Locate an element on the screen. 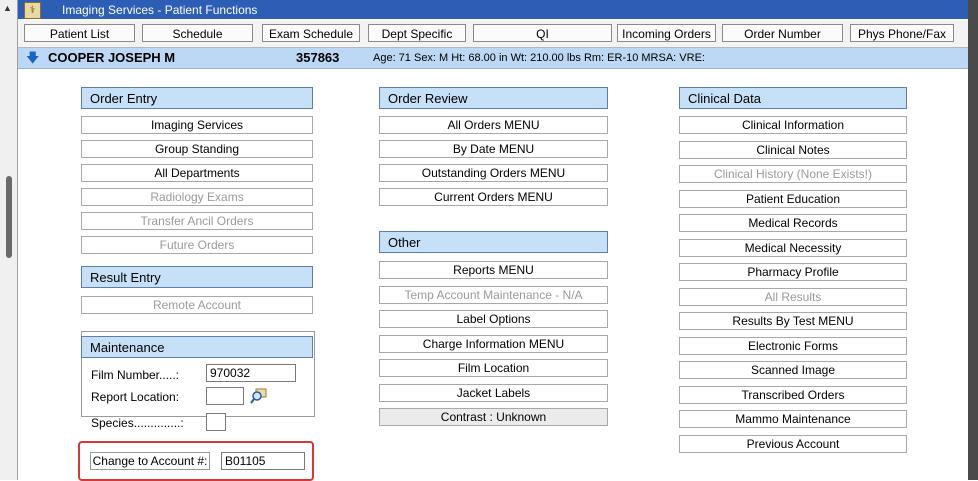 The width and height of the screenshot is (978, 481). species-label: Species..............: is located at coordinates (137, 423).